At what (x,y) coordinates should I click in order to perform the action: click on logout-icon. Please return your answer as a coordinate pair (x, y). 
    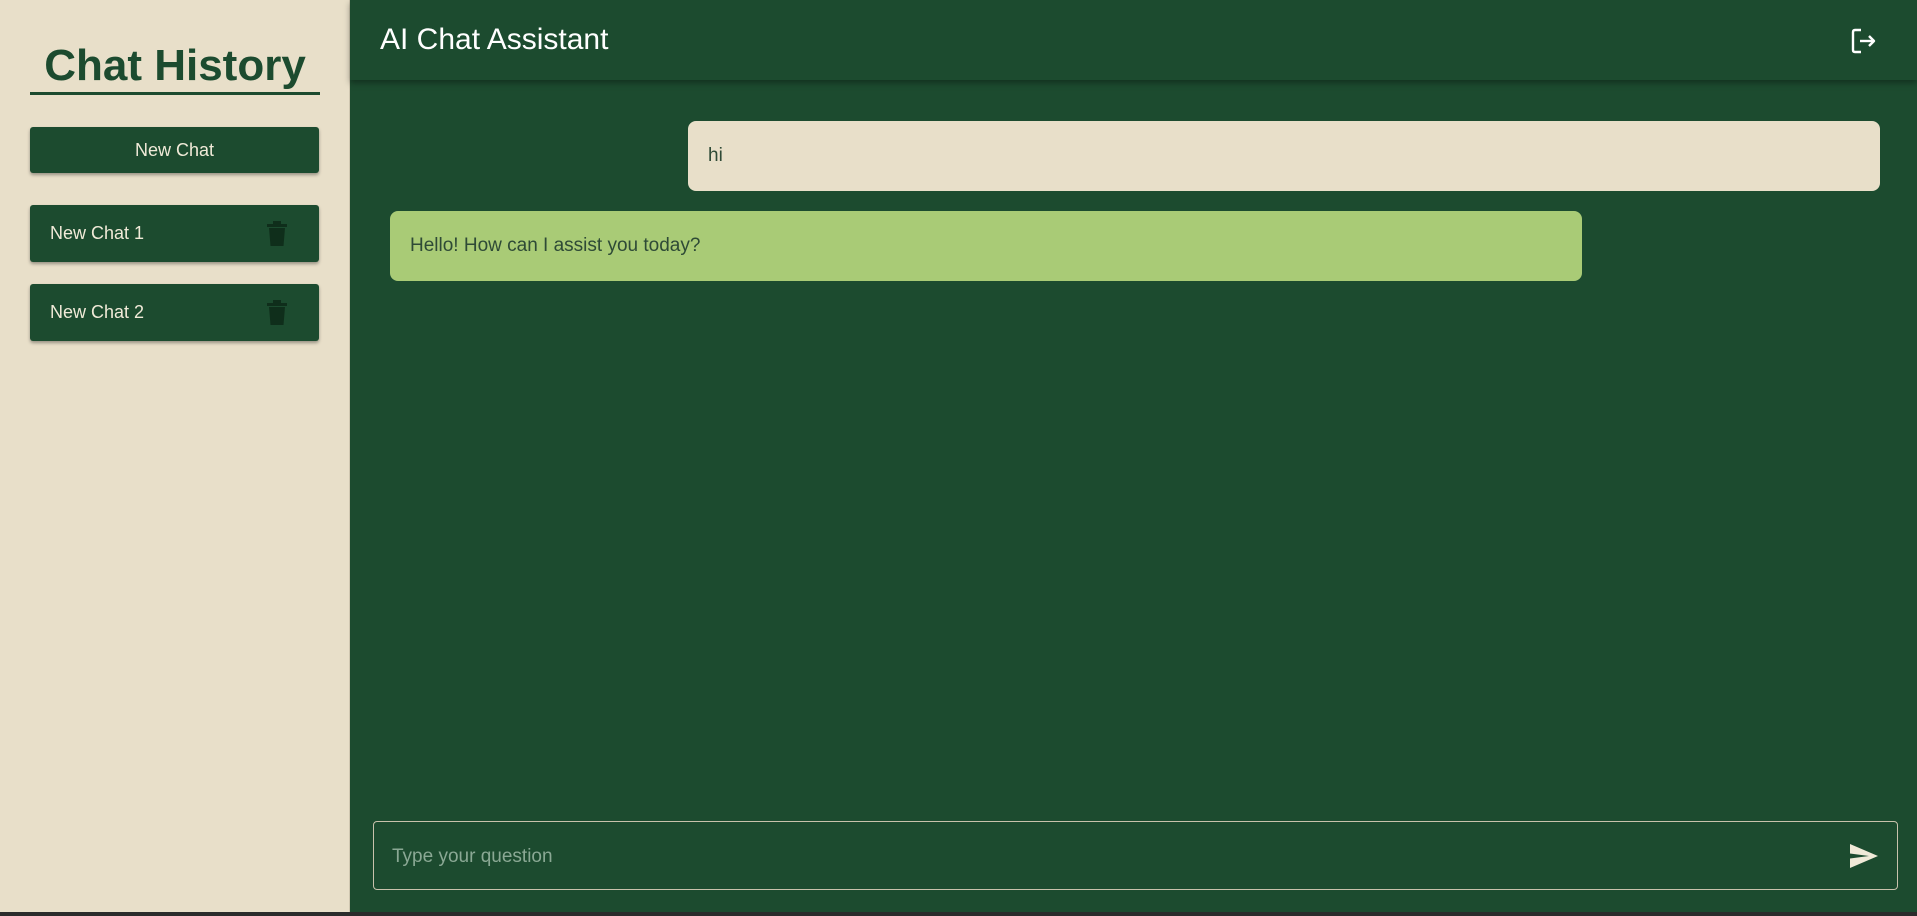
    Looking at the image, I should click on (1864, 41).